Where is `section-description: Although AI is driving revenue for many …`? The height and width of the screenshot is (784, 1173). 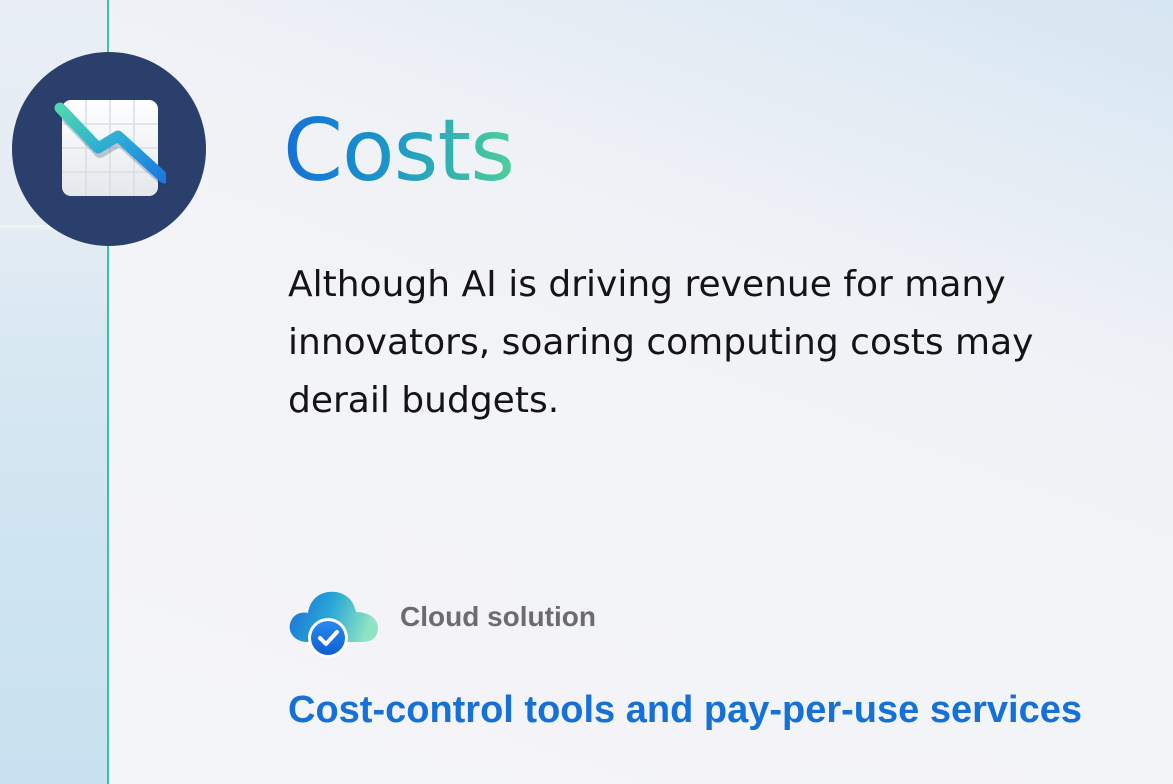
section-description: Although AI is driving revenue for many … is located at coordinates (661, 342).